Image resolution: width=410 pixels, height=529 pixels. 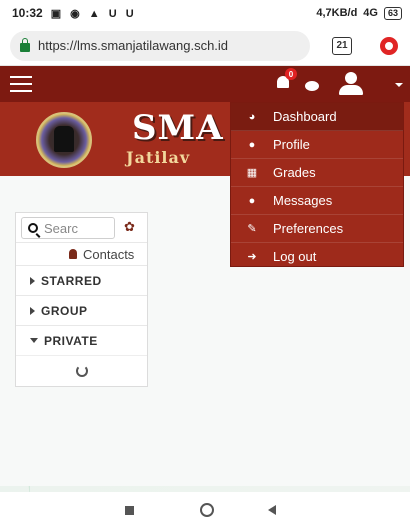 I want to click on menu-item-messages: ● Messages, so click(x=317, y=201).